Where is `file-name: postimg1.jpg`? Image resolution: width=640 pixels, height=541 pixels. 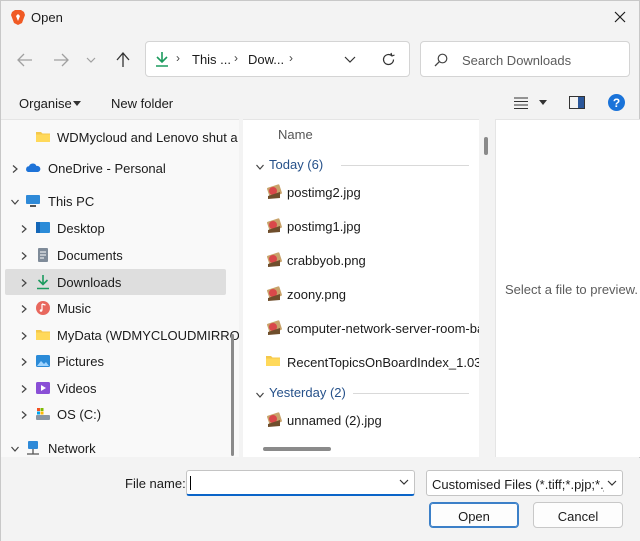 file-name: postimg1.jpg is located at coordinates (324, 226).